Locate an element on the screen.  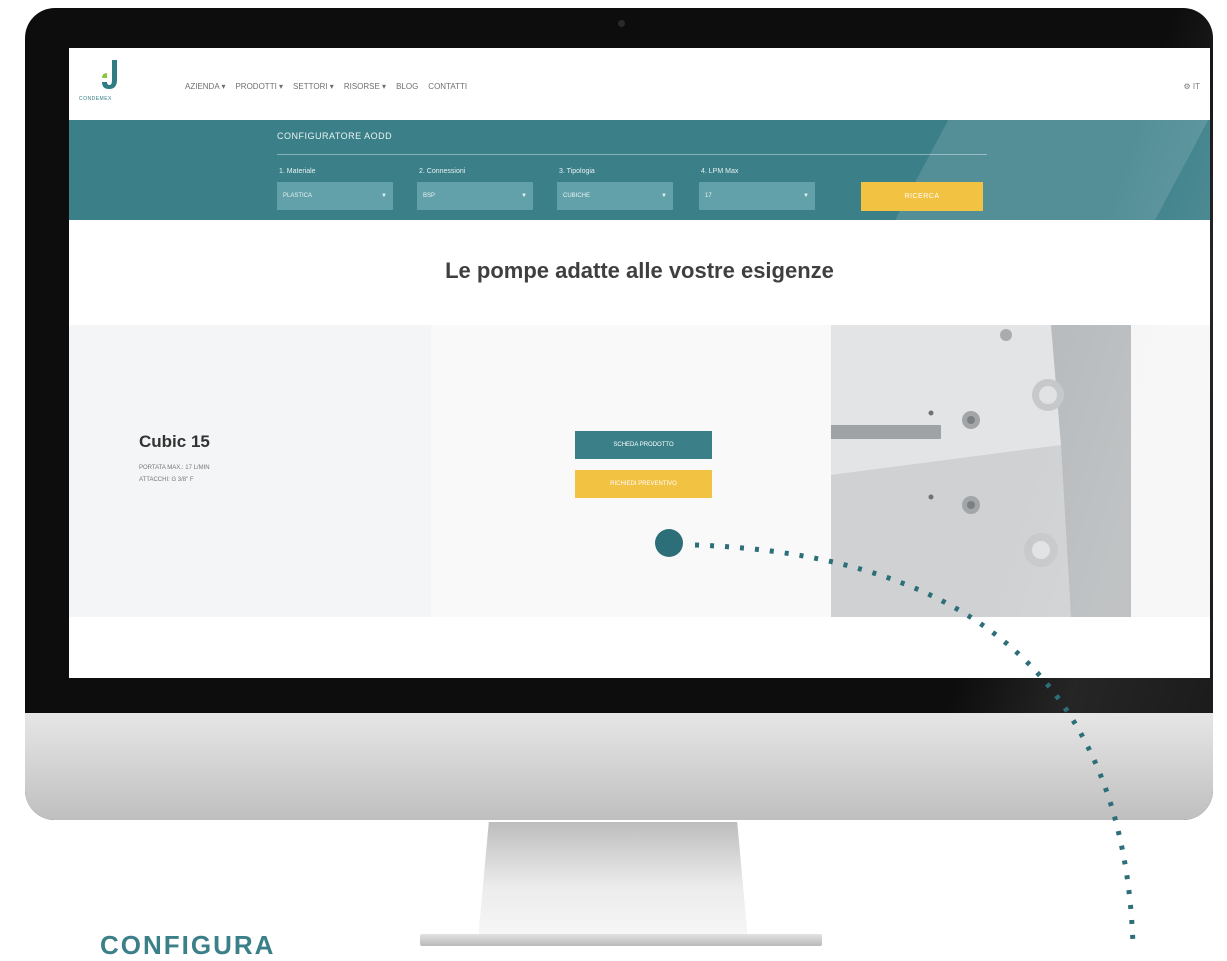
product-sheet-button: SCHEDA PRODOTTO is located at coordinates (643, 445).